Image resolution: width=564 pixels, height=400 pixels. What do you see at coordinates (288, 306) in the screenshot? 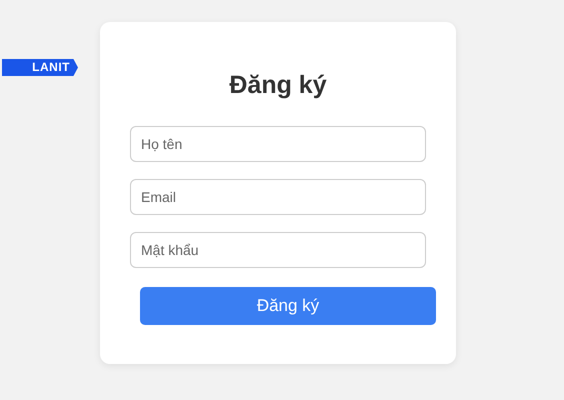
I see `submit-button: Đăng ký` at bounding box center [288, 306].